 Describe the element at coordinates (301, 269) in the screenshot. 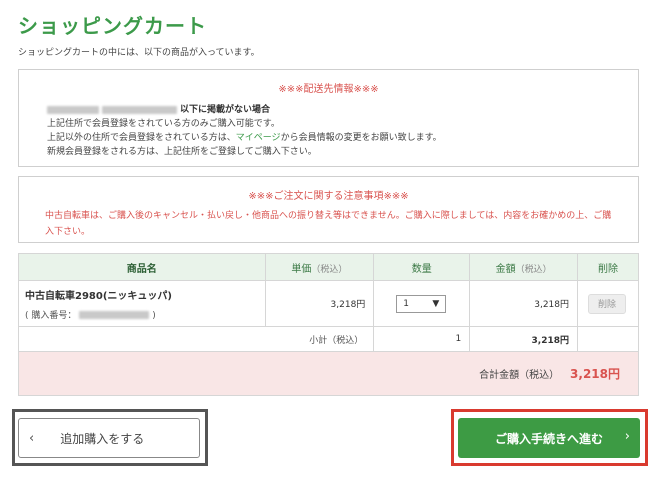

I see `header-unit-price-label: 単価` at that location.